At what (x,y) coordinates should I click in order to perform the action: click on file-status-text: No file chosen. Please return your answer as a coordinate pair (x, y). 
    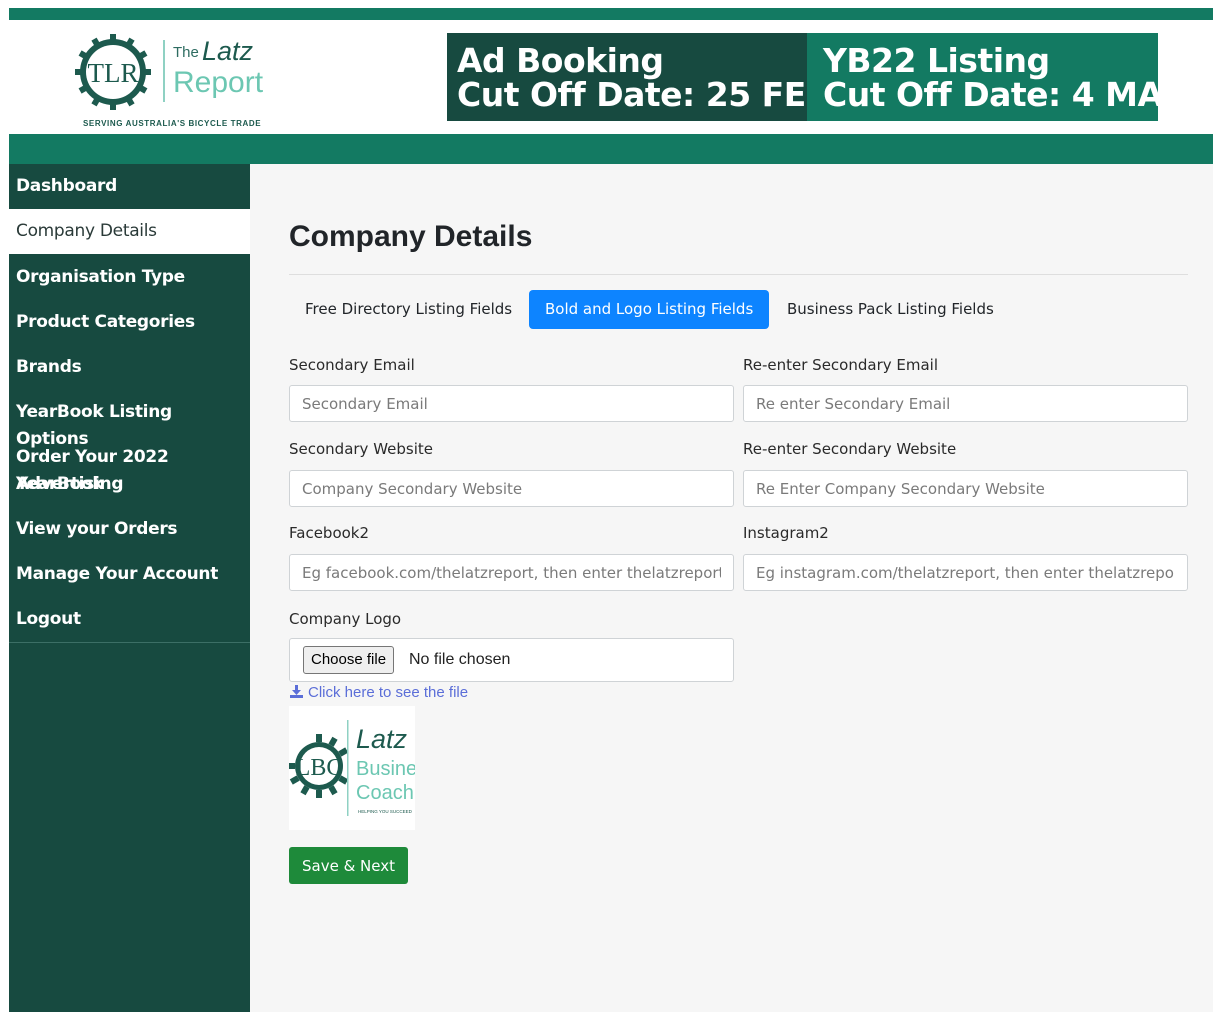
    Looking at the image, I should click on (460, 659).